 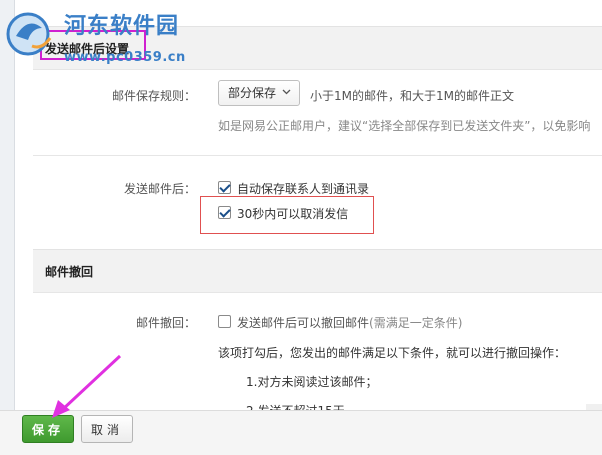 What do you see at coordinates (404, 126) in the screenshot?
I see `save-rule-hint: 如是网易公正邮用户，建议“选择全部保存到已发送文件夹”，以免影响` at bounding box center [404, 126].